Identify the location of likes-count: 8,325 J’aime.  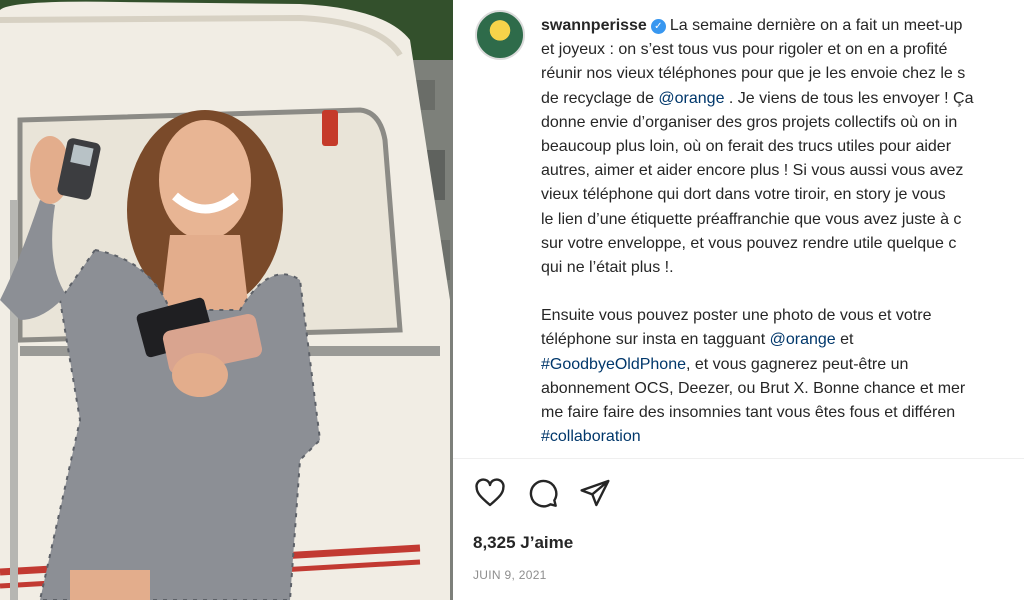
(523, 543).